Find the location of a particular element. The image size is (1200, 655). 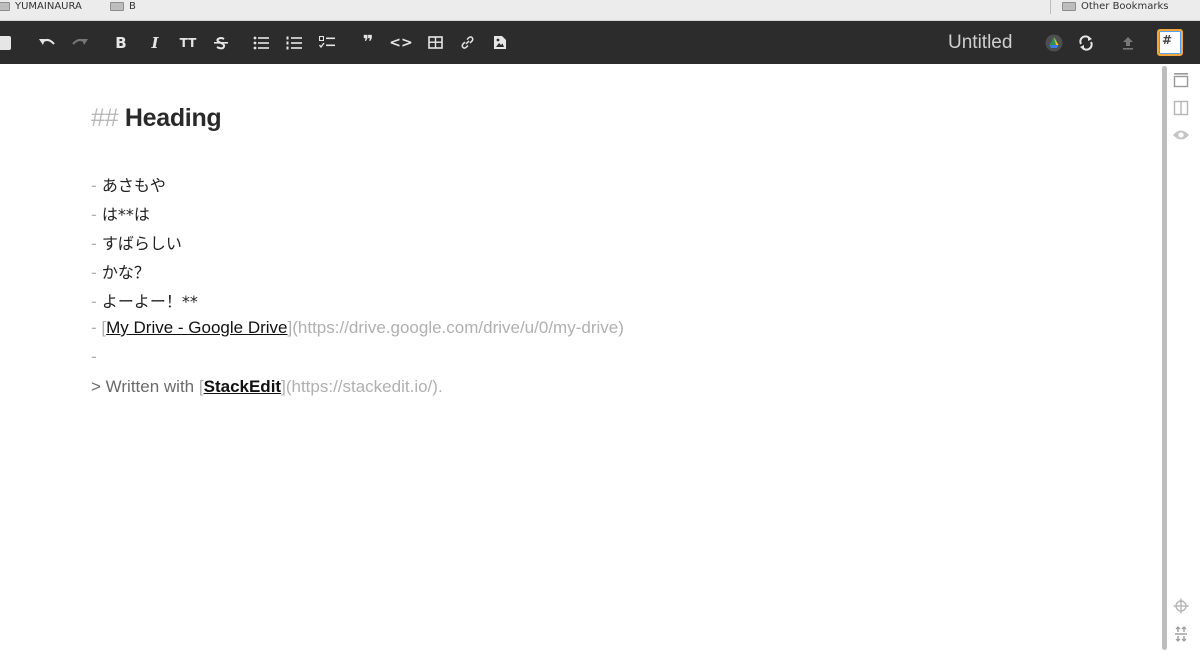

scroll-sync-button is located at coordinates (1181, 606).